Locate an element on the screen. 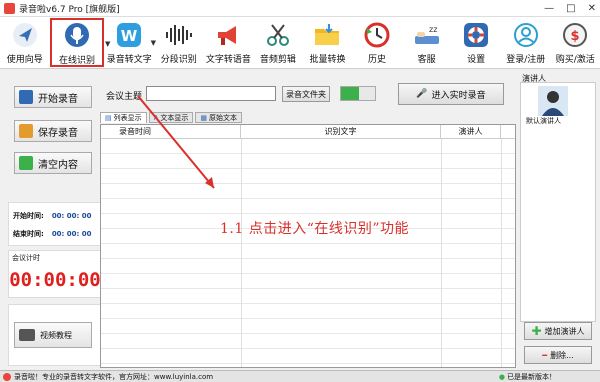 This screenshot has height=382, width=600. annotation-text: 1.1 点击进入“在线识别”功能 is located at coordinates (315, 229).